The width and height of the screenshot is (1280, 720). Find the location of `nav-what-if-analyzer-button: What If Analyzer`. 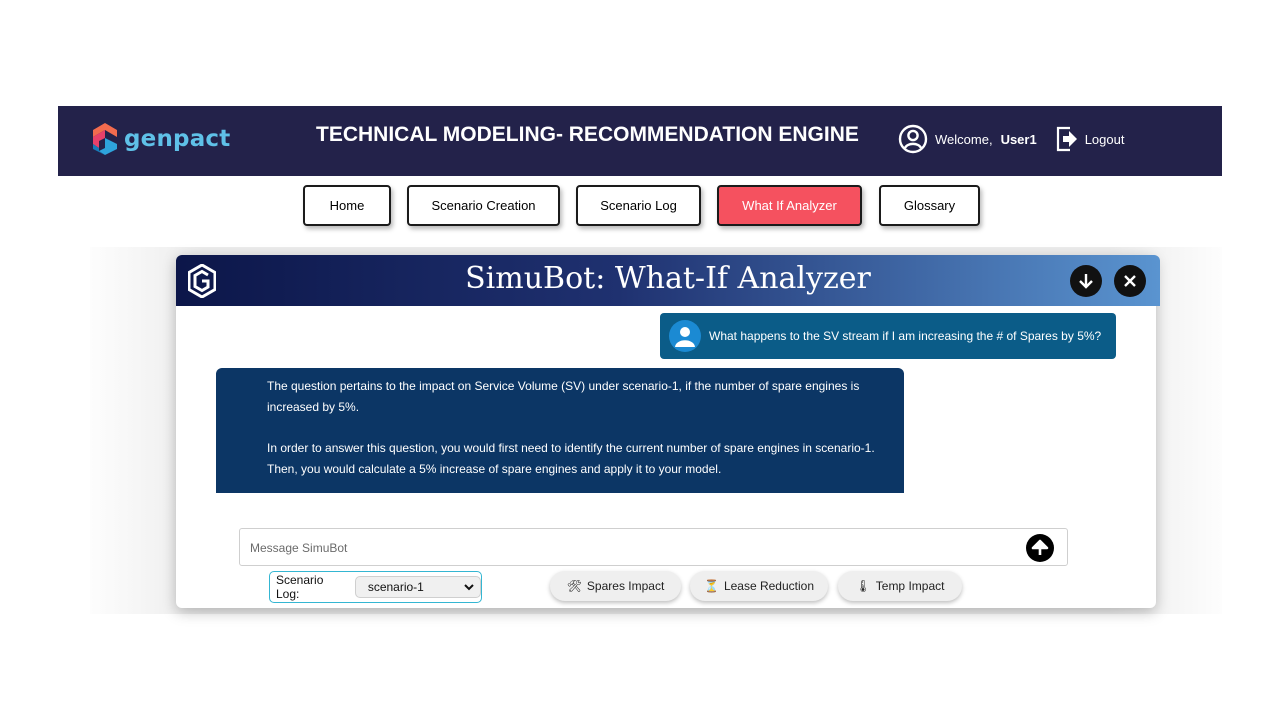

nav-what-if-analyzer-button: What If Analyzer is located at coordinates (789, 205).